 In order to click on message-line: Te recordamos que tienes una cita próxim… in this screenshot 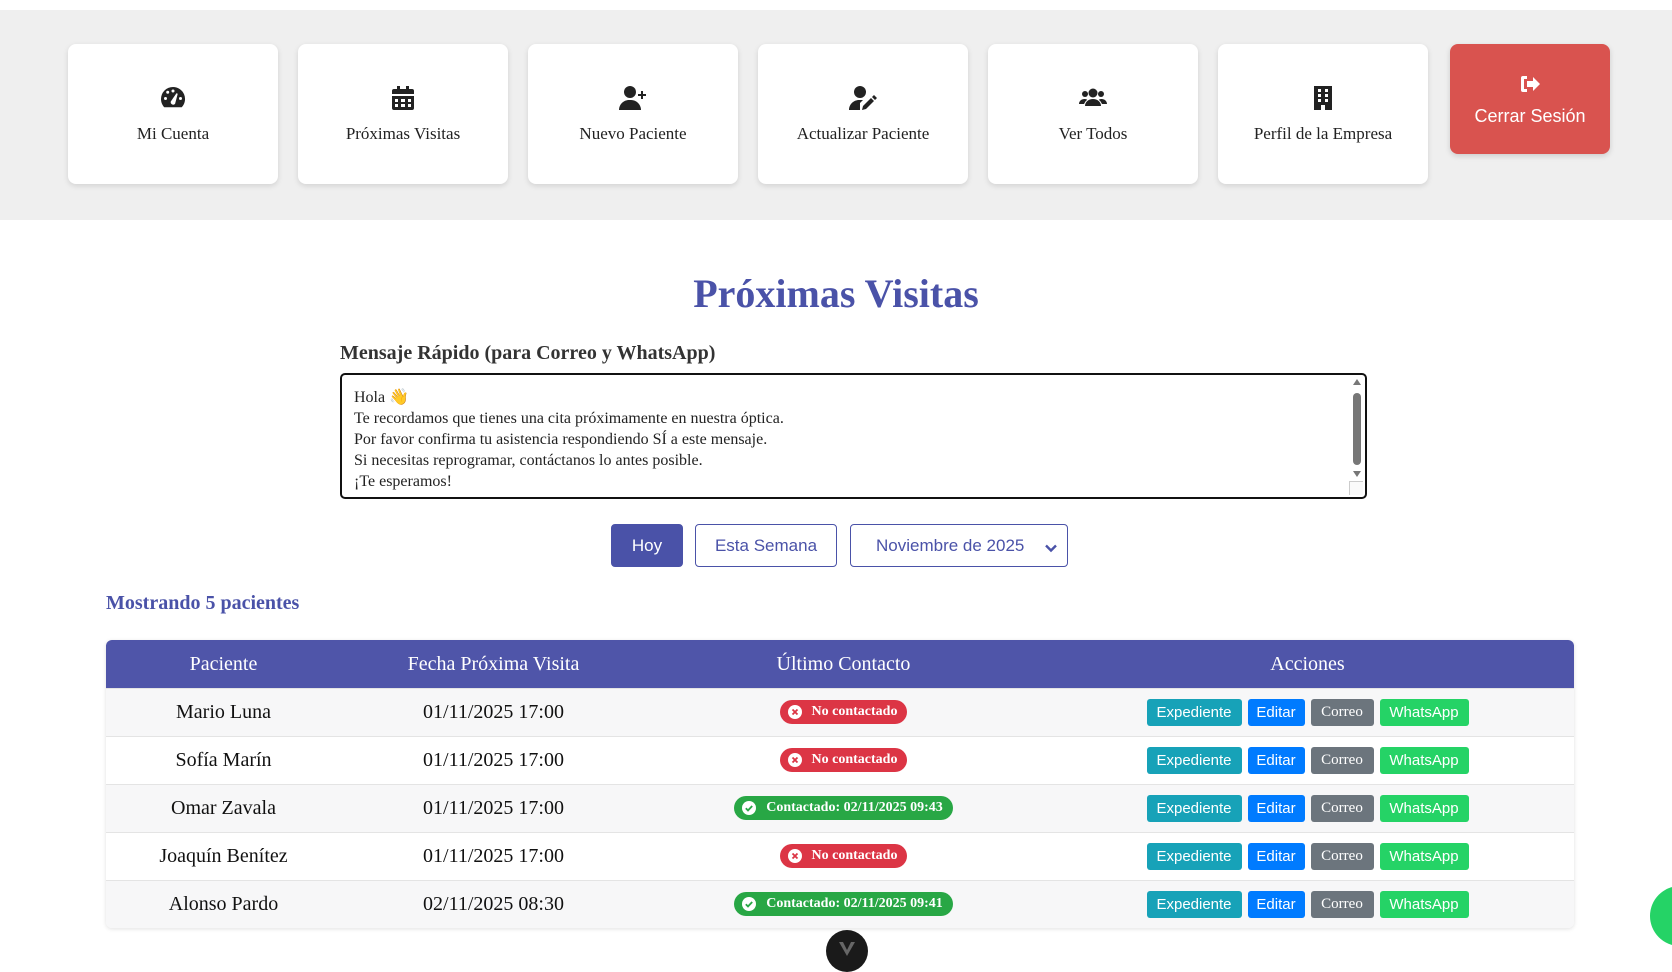, I will do `click(569, 418)`.